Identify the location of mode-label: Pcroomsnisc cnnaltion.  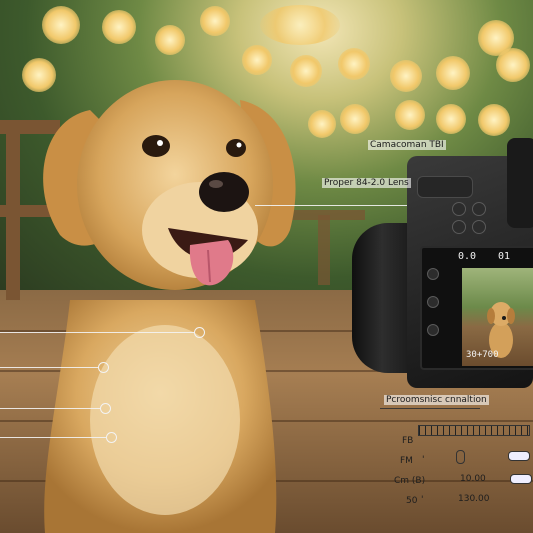
(436, 400).